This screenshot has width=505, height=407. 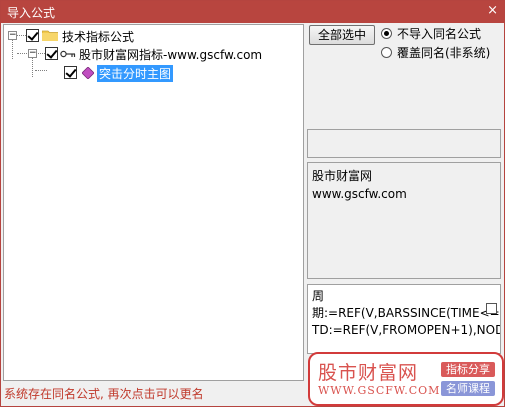 What do you see at coordinates (342, 176) in the screenshot?
I see `description-line-1: 股市财富网` at bounding box center [342, 176].